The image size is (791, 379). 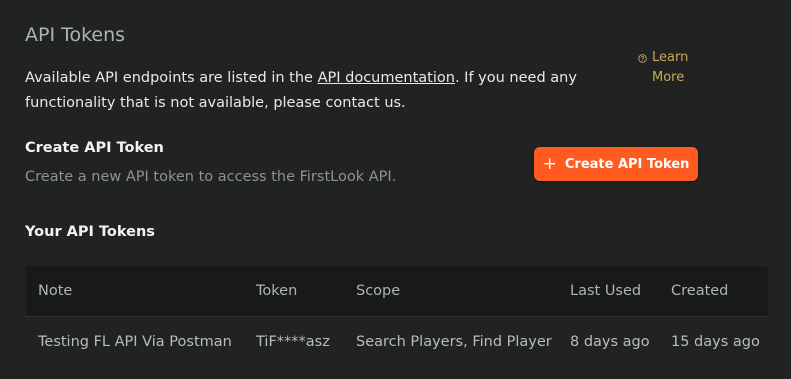 I want to click on page-title: API Tokens, so click(x=75, y=35).